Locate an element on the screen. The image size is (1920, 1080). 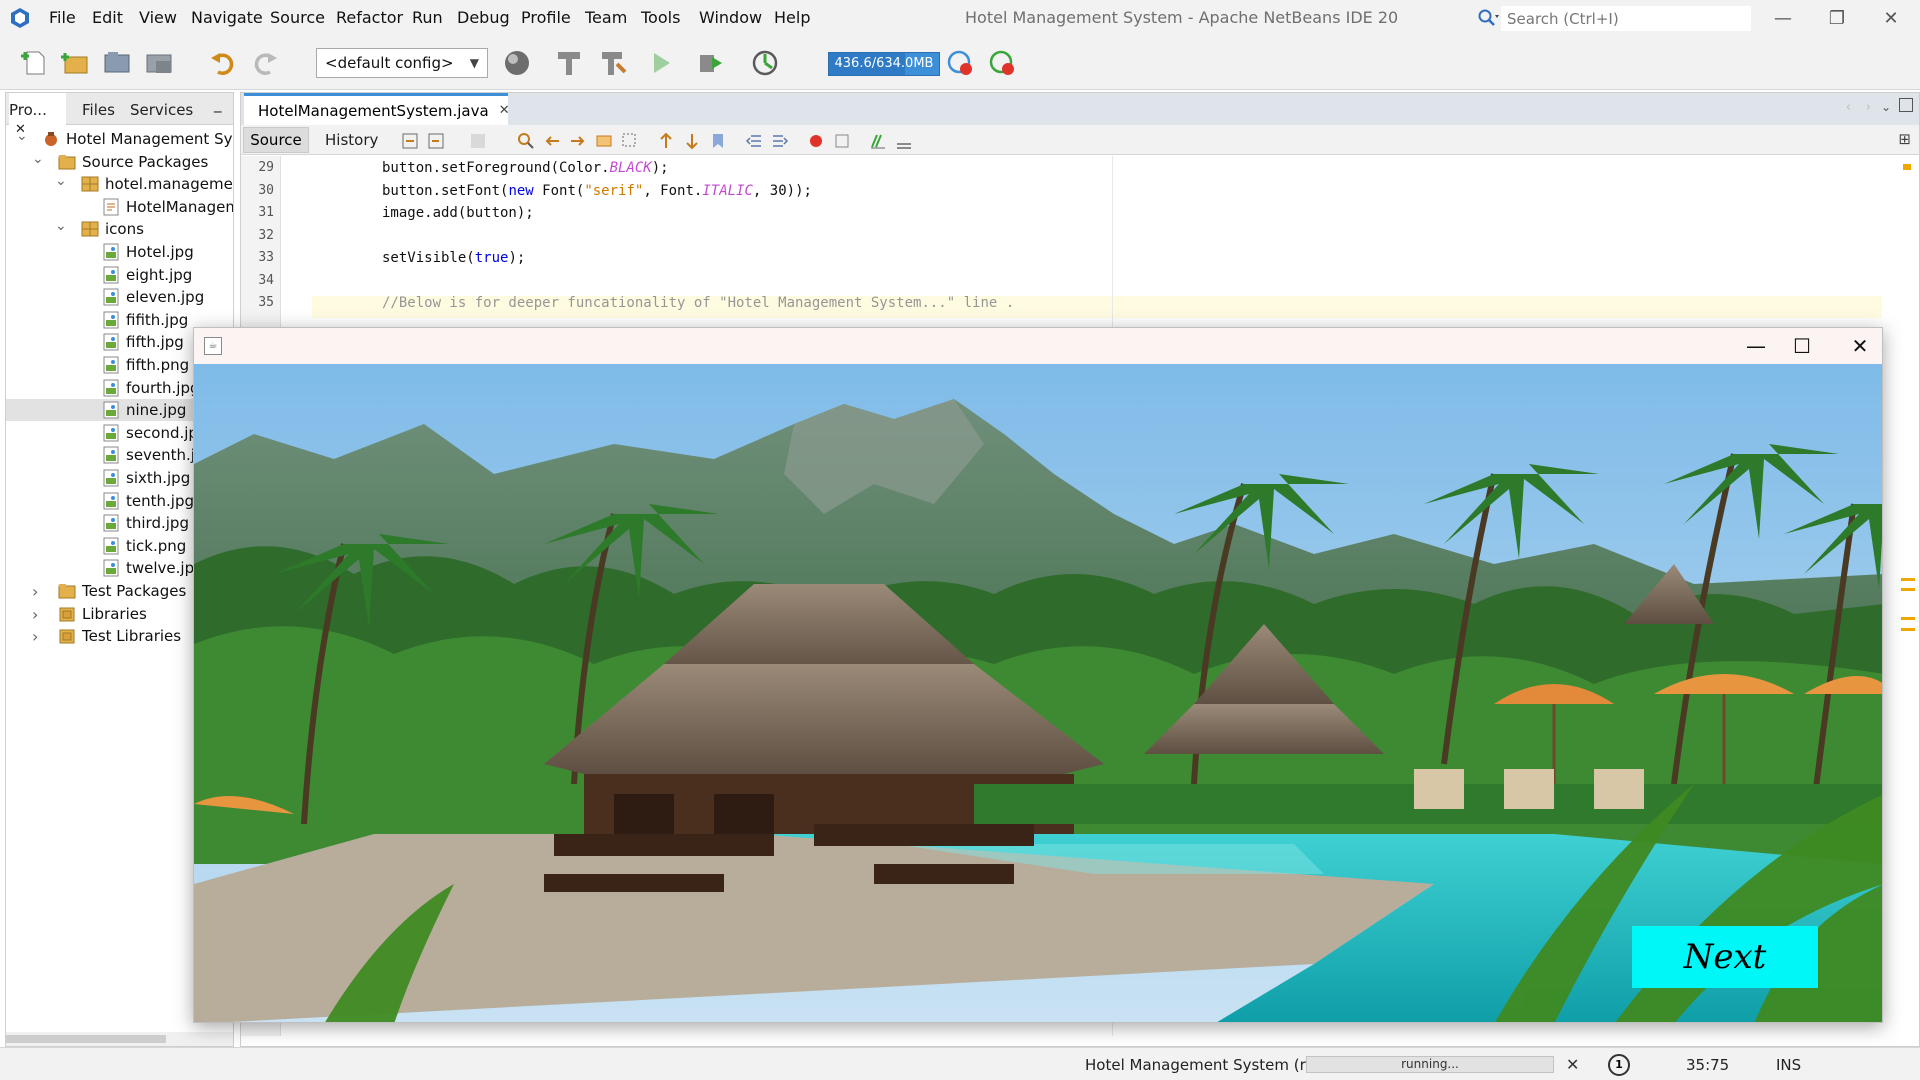
toggle-highlight-icon is located at coordinates (604, 141).